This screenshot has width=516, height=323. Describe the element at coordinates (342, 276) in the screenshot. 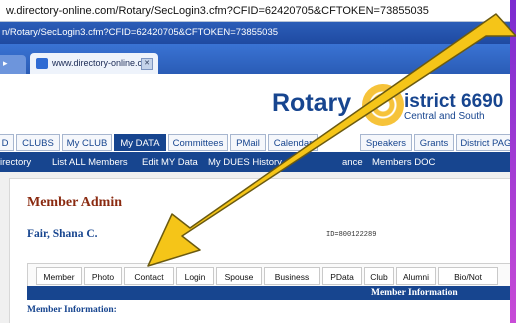

I see `tab-pdata: PData` at that location.